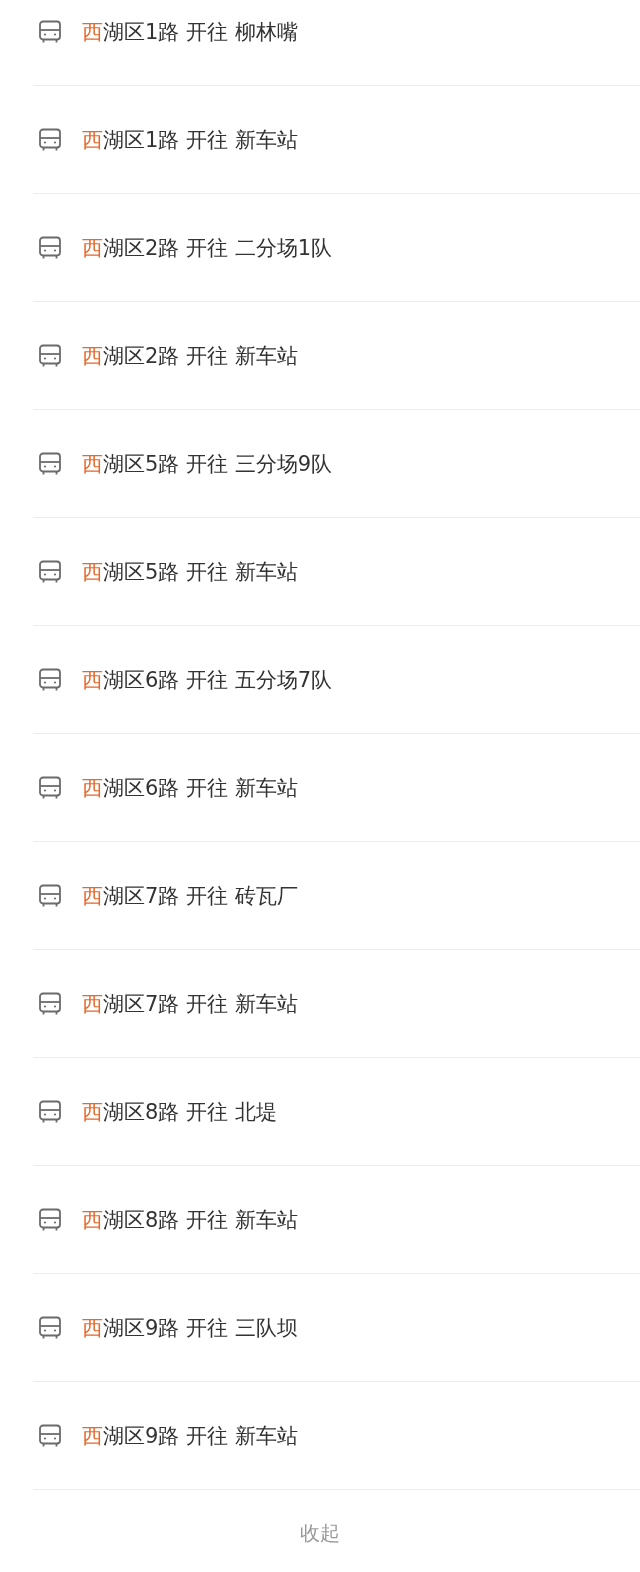 The width and height of the screenshot is (640, 1572). I want to click on route-item: 西湖区1路 开往 新车站, so click(190, 139).